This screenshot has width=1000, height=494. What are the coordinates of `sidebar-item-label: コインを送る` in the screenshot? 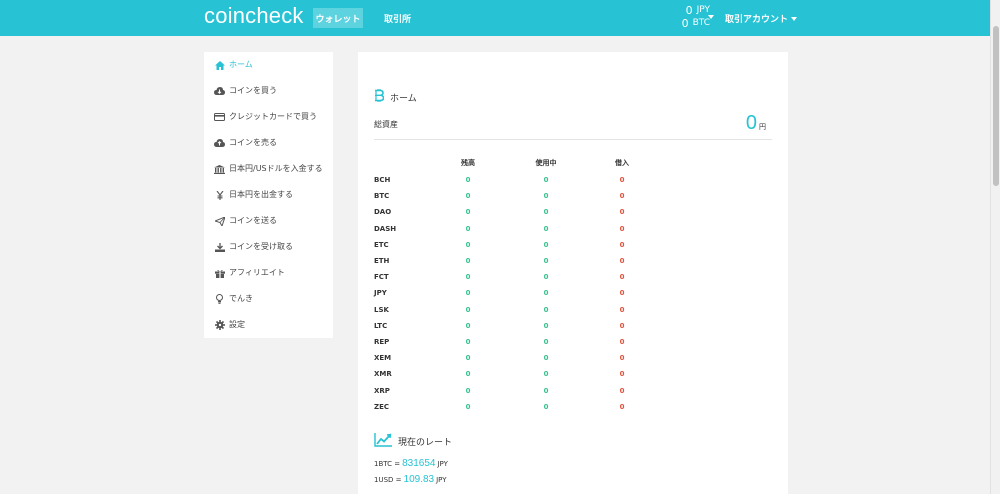 It's located at (253, 220).